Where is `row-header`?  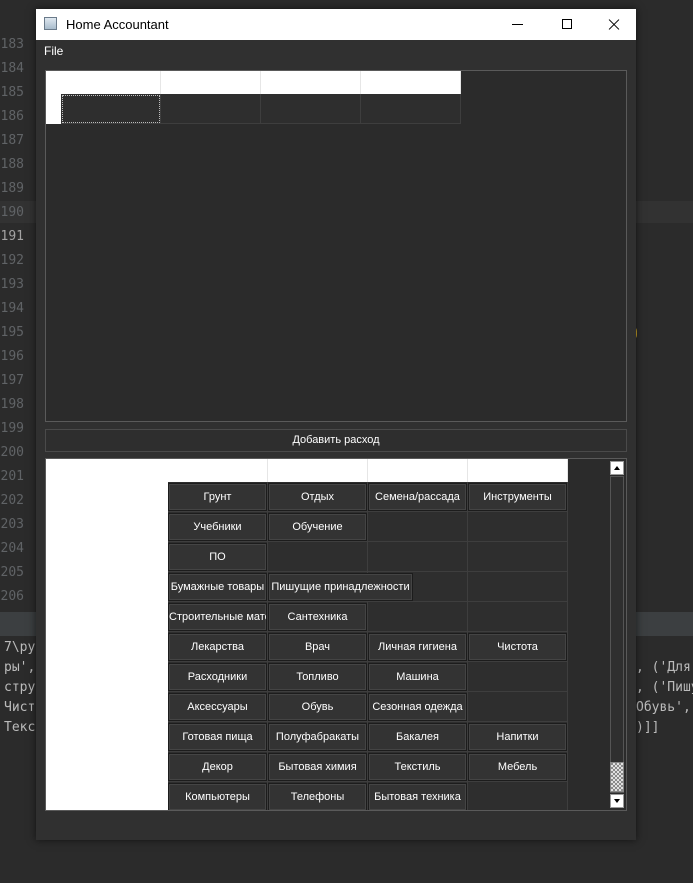
row-header is located at coordinates (53, 109).